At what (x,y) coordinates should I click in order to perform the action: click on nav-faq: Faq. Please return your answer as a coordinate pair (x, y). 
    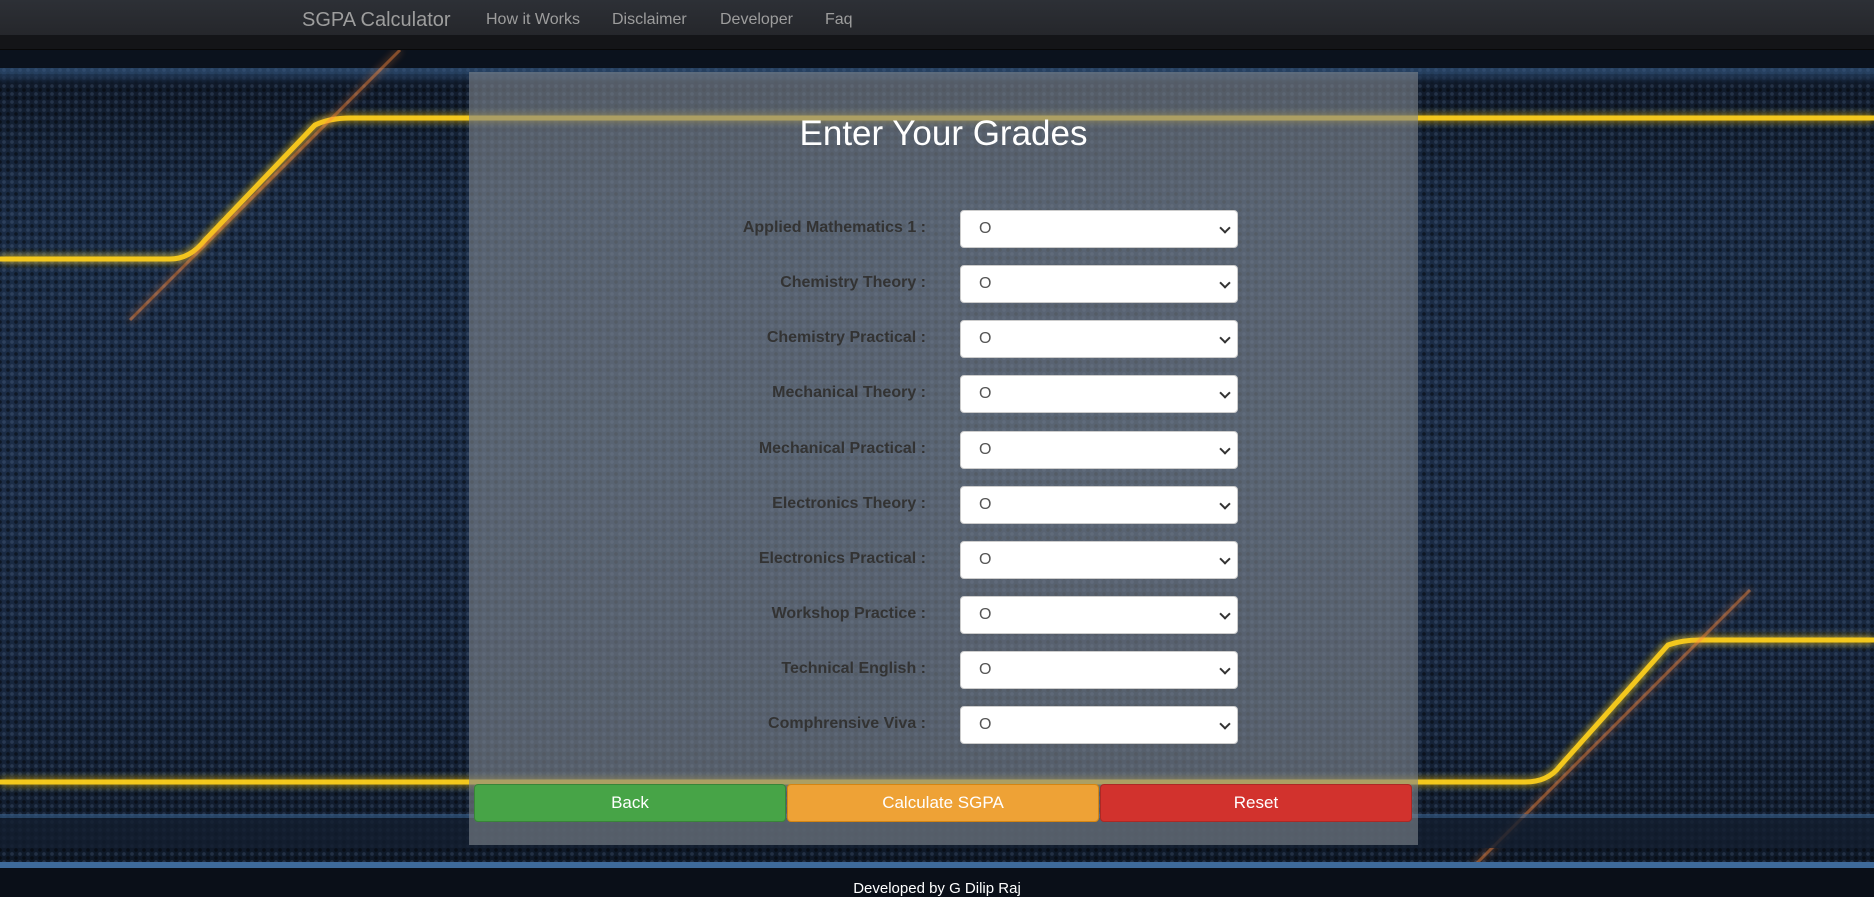
    Looking at the image, I should click on (839, 20).